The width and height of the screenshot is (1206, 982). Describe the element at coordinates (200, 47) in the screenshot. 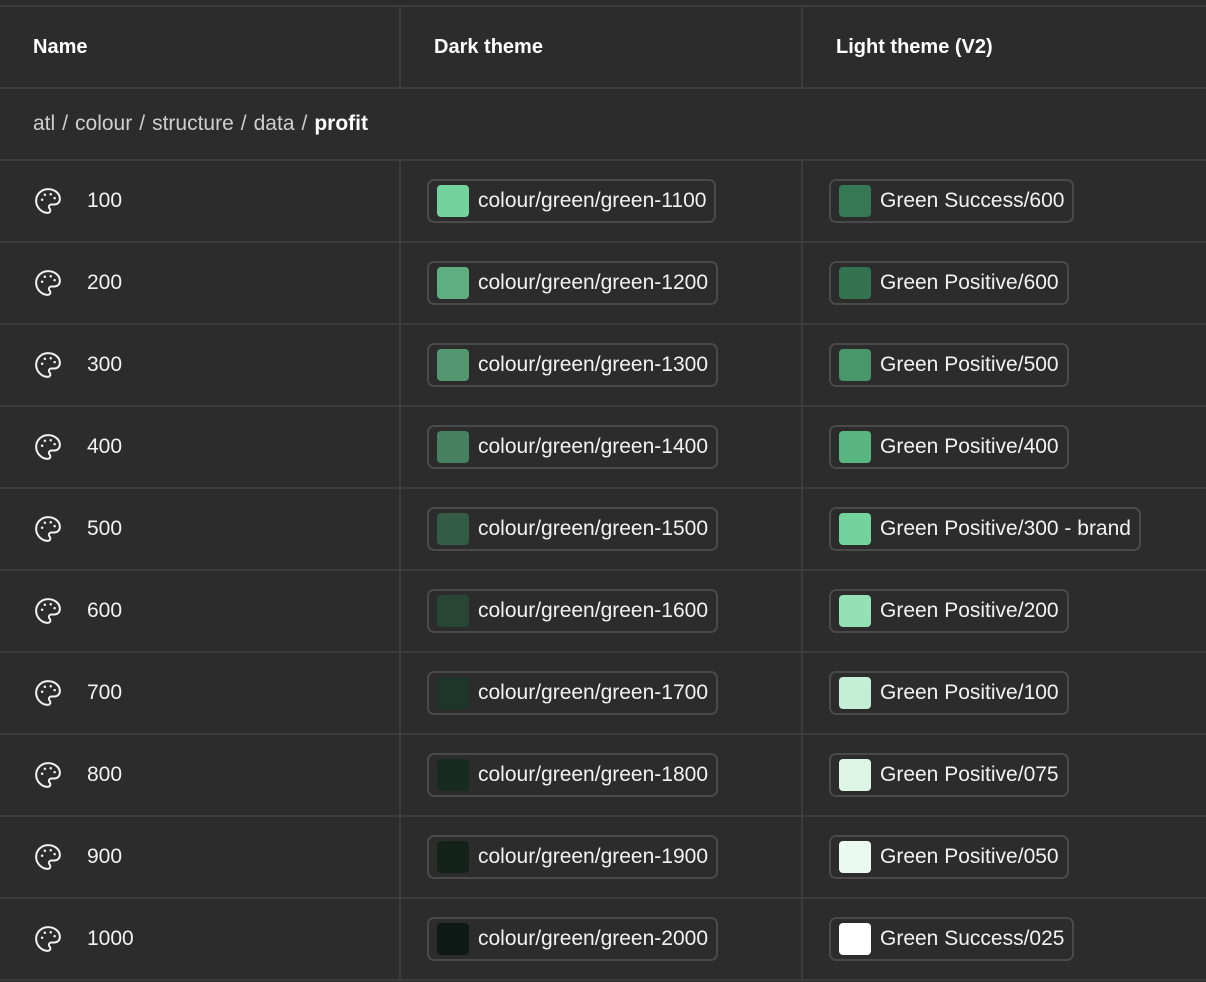

I see `column-header-name: Name` at that location.